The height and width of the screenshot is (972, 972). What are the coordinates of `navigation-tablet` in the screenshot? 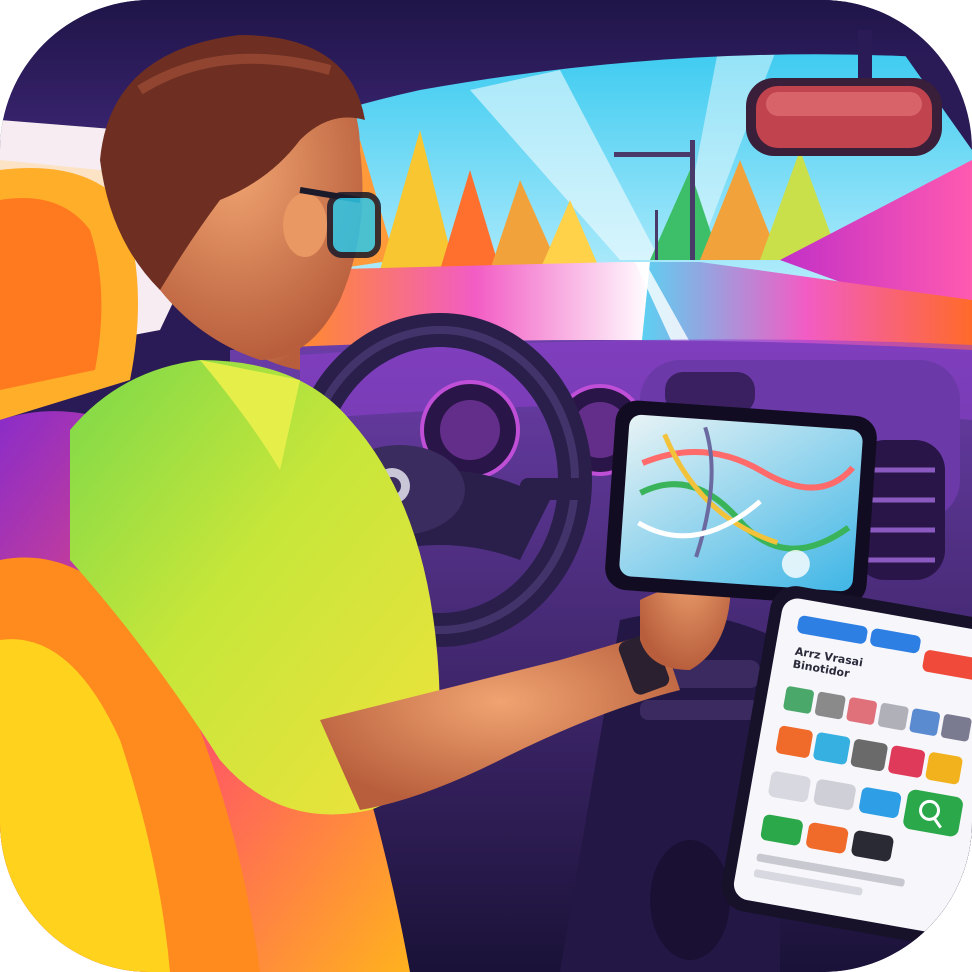 It's located at (741, 503).